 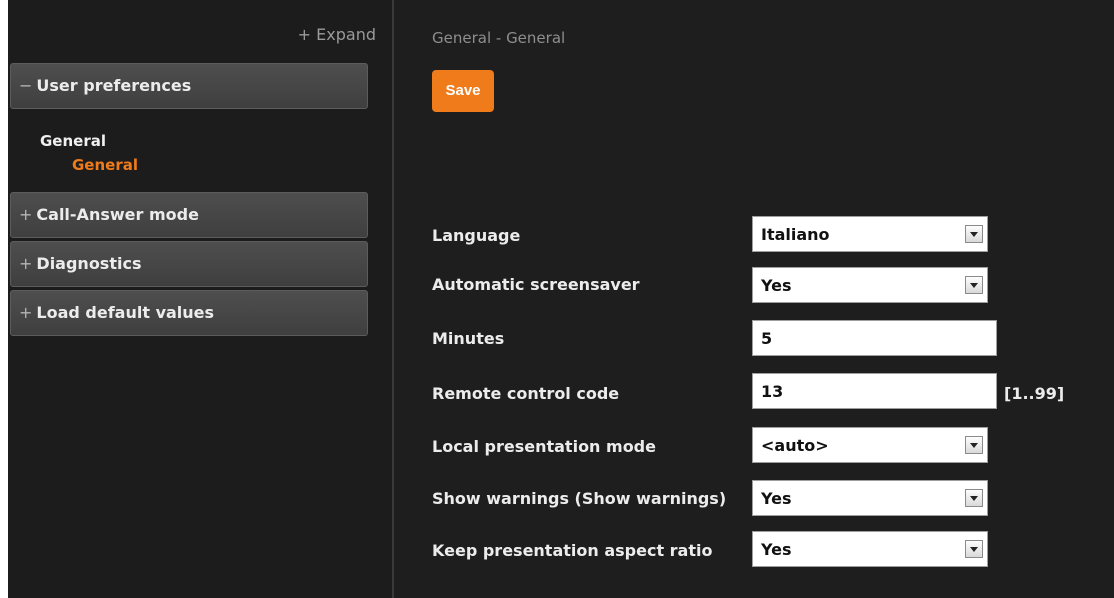 I want to click on minutes-label: Minutes, so click(x=468, y=338).